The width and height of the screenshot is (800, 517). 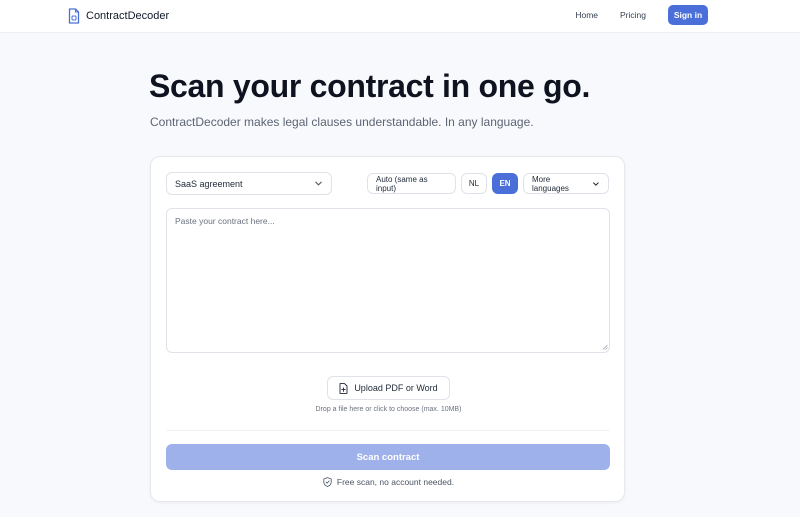 I want to click on free-scan-text: Free scan, no account needed., so click(x=395, y=482).